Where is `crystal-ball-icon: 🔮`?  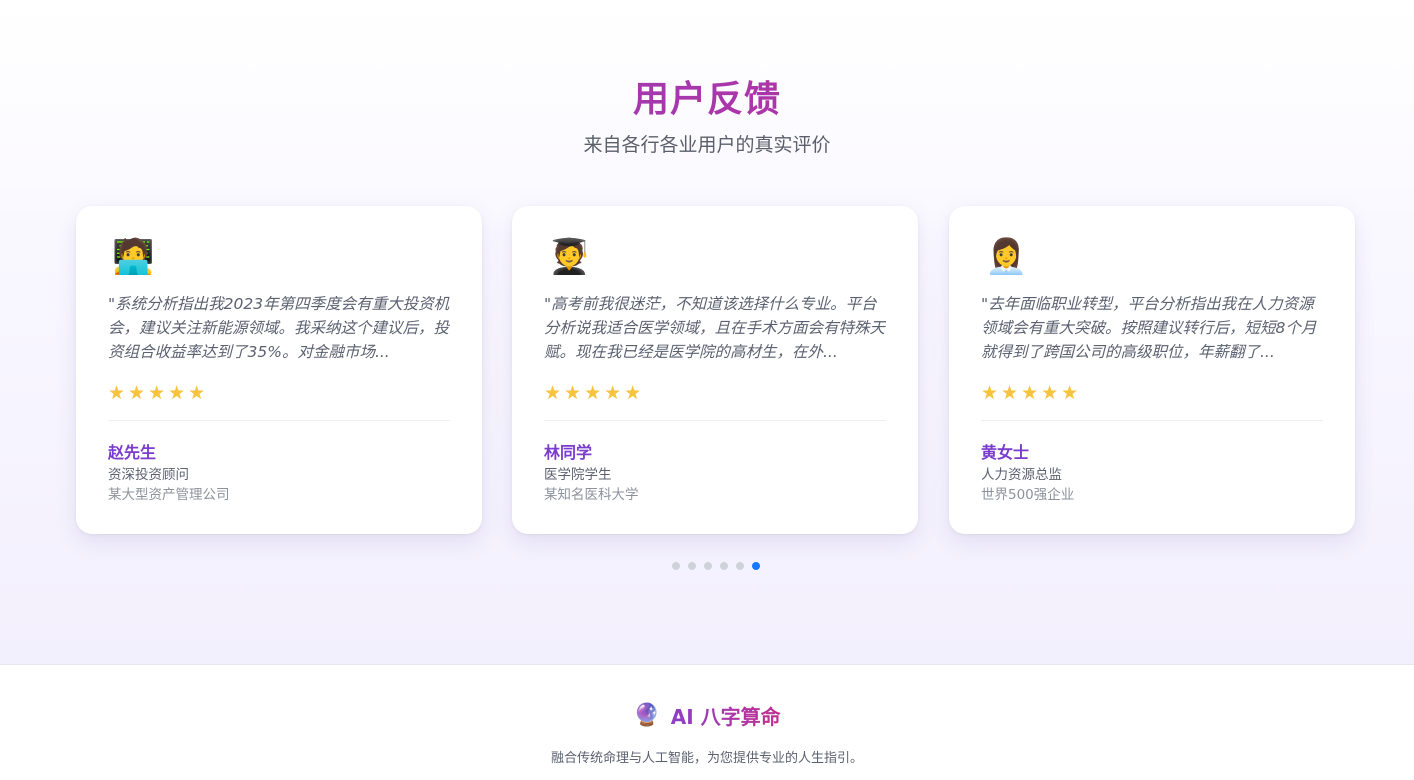 crystal-ball-icon: 🔮 is located at coordinates (647, 715).